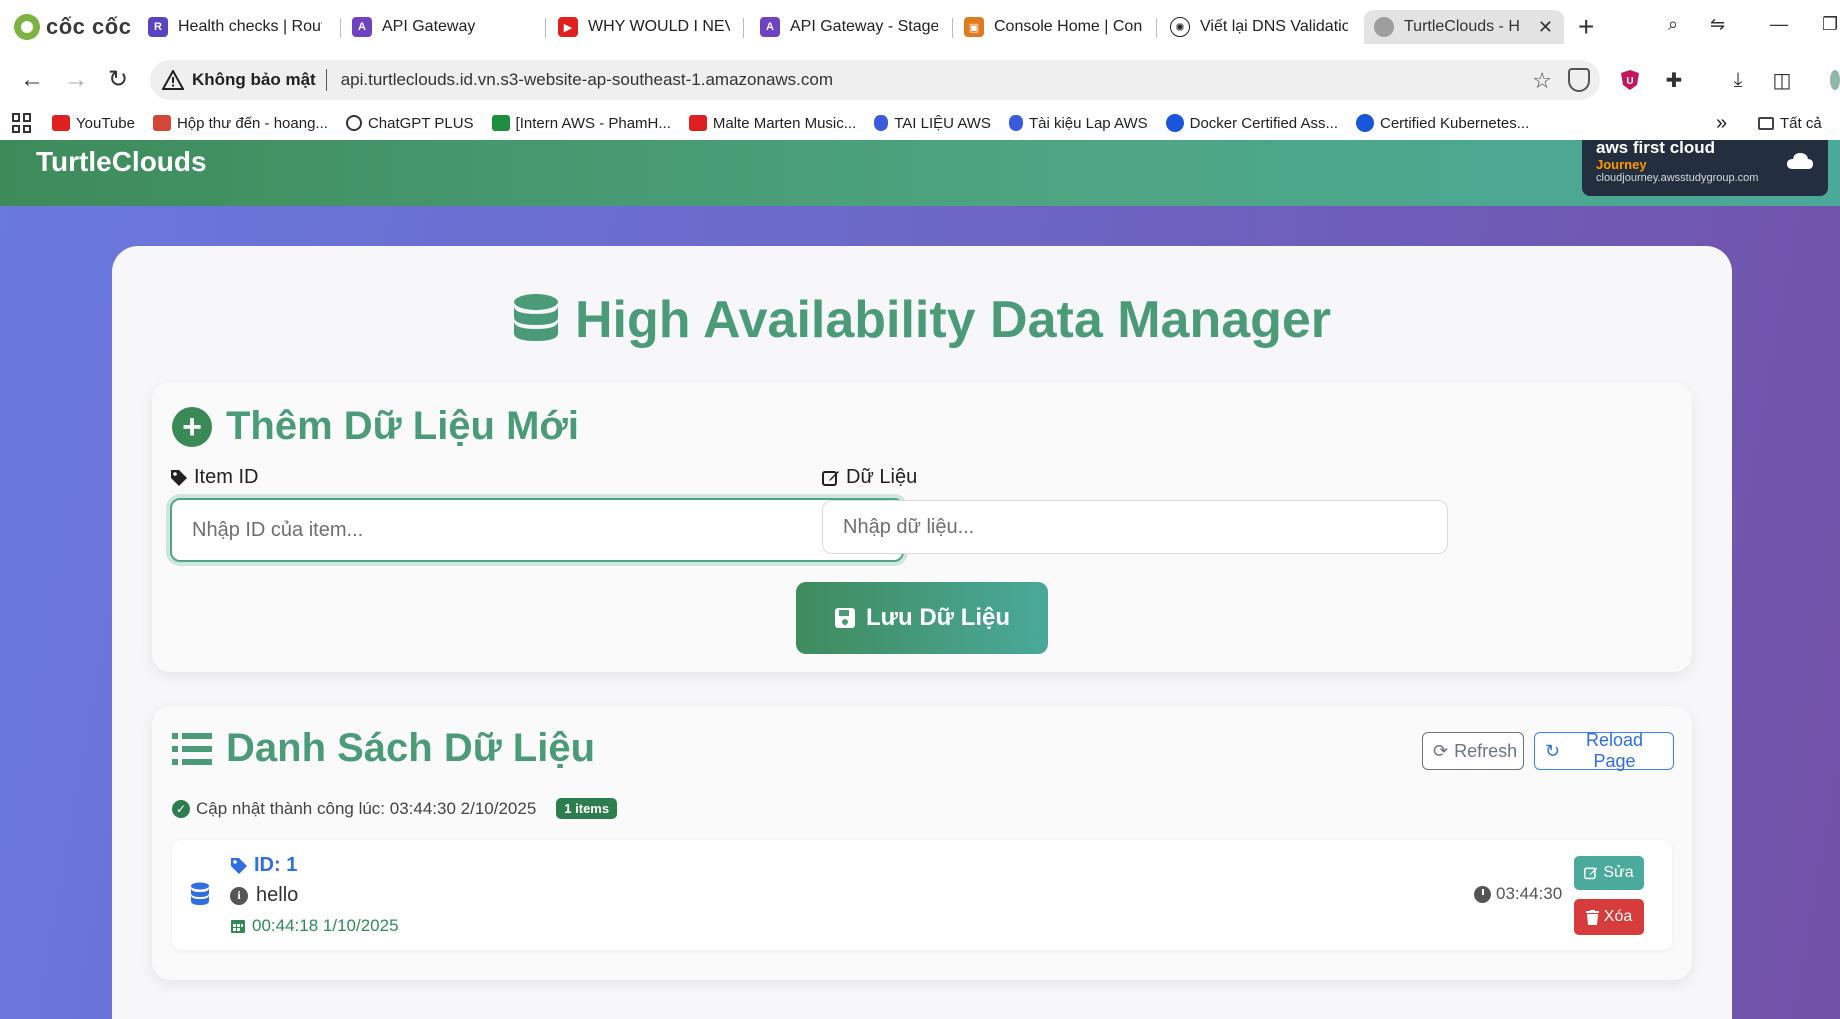 This screenshot has height=1019, width=1840. Describe the element at coordinates (1618, 916) in the screenshot. I see `delete-label: Xóa` at that location.